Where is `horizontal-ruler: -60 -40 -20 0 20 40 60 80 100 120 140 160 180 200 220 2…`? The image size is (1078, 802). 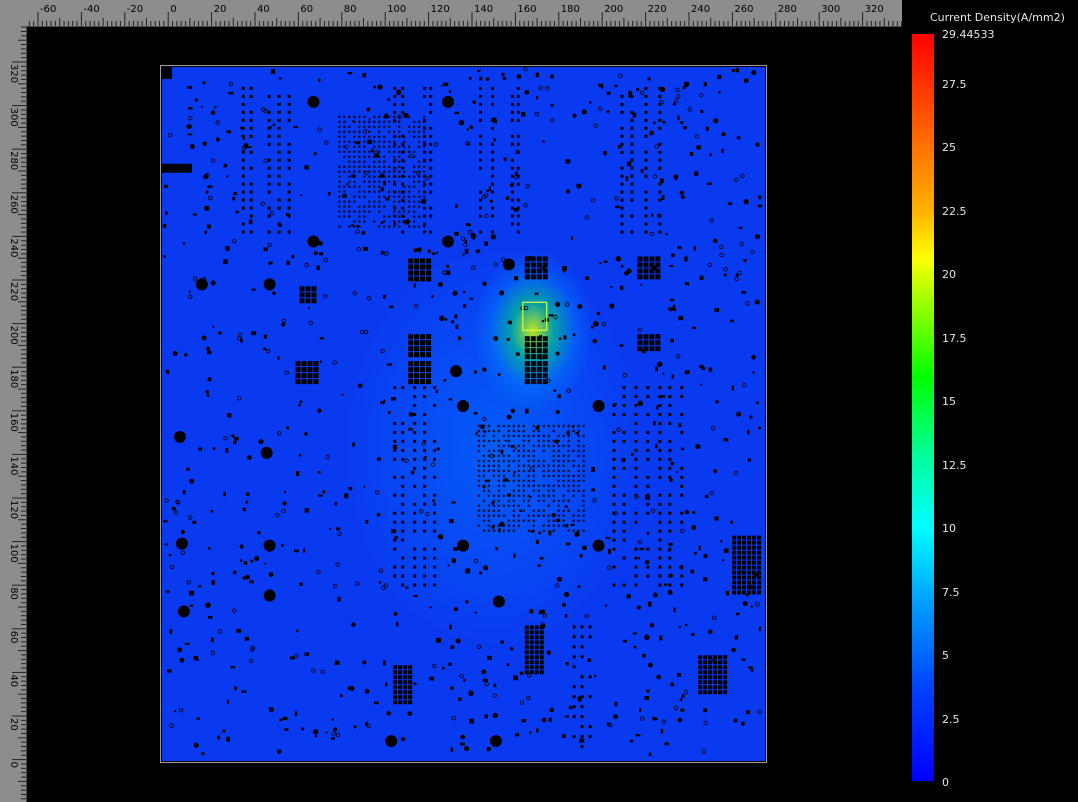
horizontal-ruler: -60 -40 -20 0 20 40 60 80 100 120 140 160 180 200 220 2… is located at coordinates (451, 13).